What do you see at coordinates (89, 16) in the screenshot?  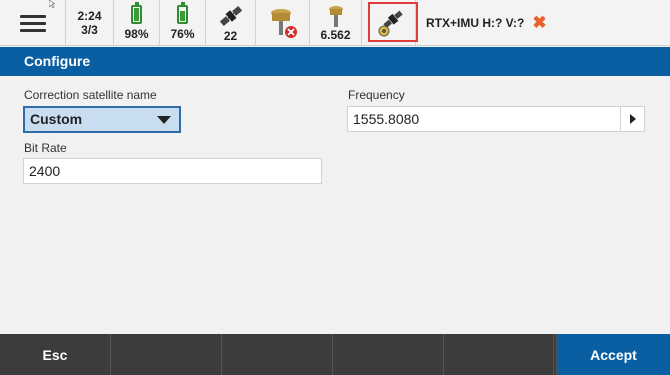 I see `time-text: 2:24` at bounding box center [89, 16].